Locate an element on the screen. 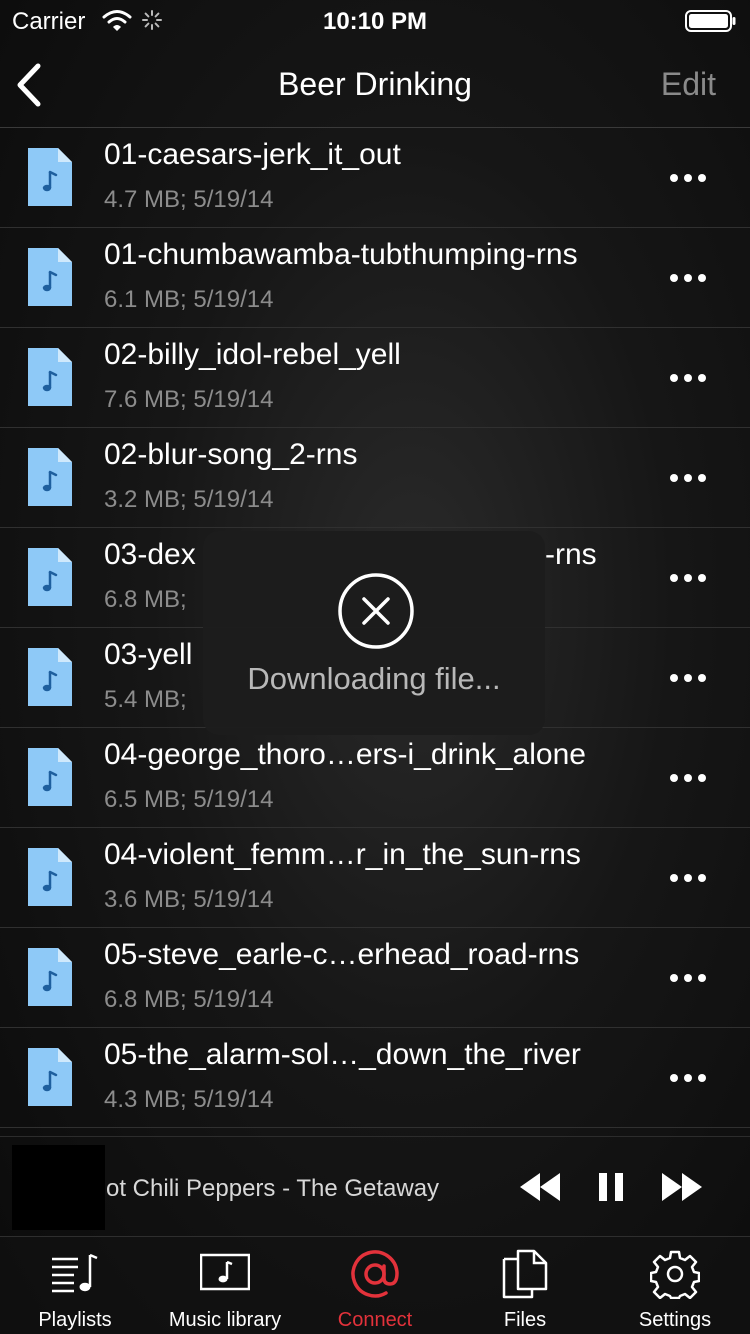 The image size is (750, 1334). tab-settings: Settings is located at coordinates (675, 1285).